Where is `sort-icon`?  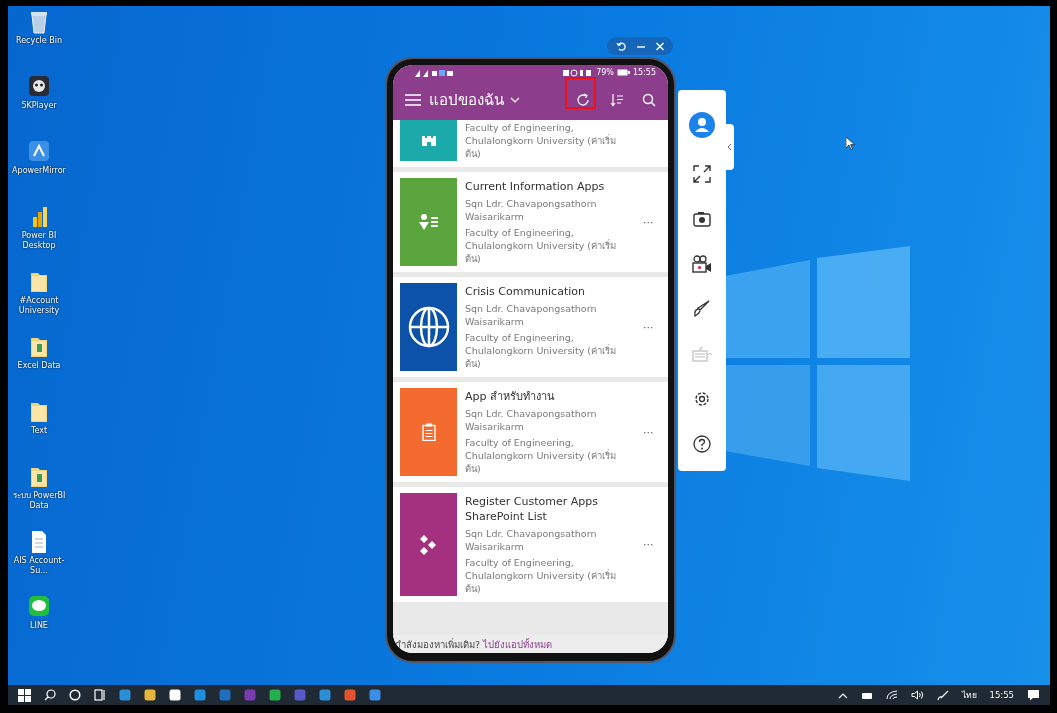
sort-icon is located at coordinates (617, 100).